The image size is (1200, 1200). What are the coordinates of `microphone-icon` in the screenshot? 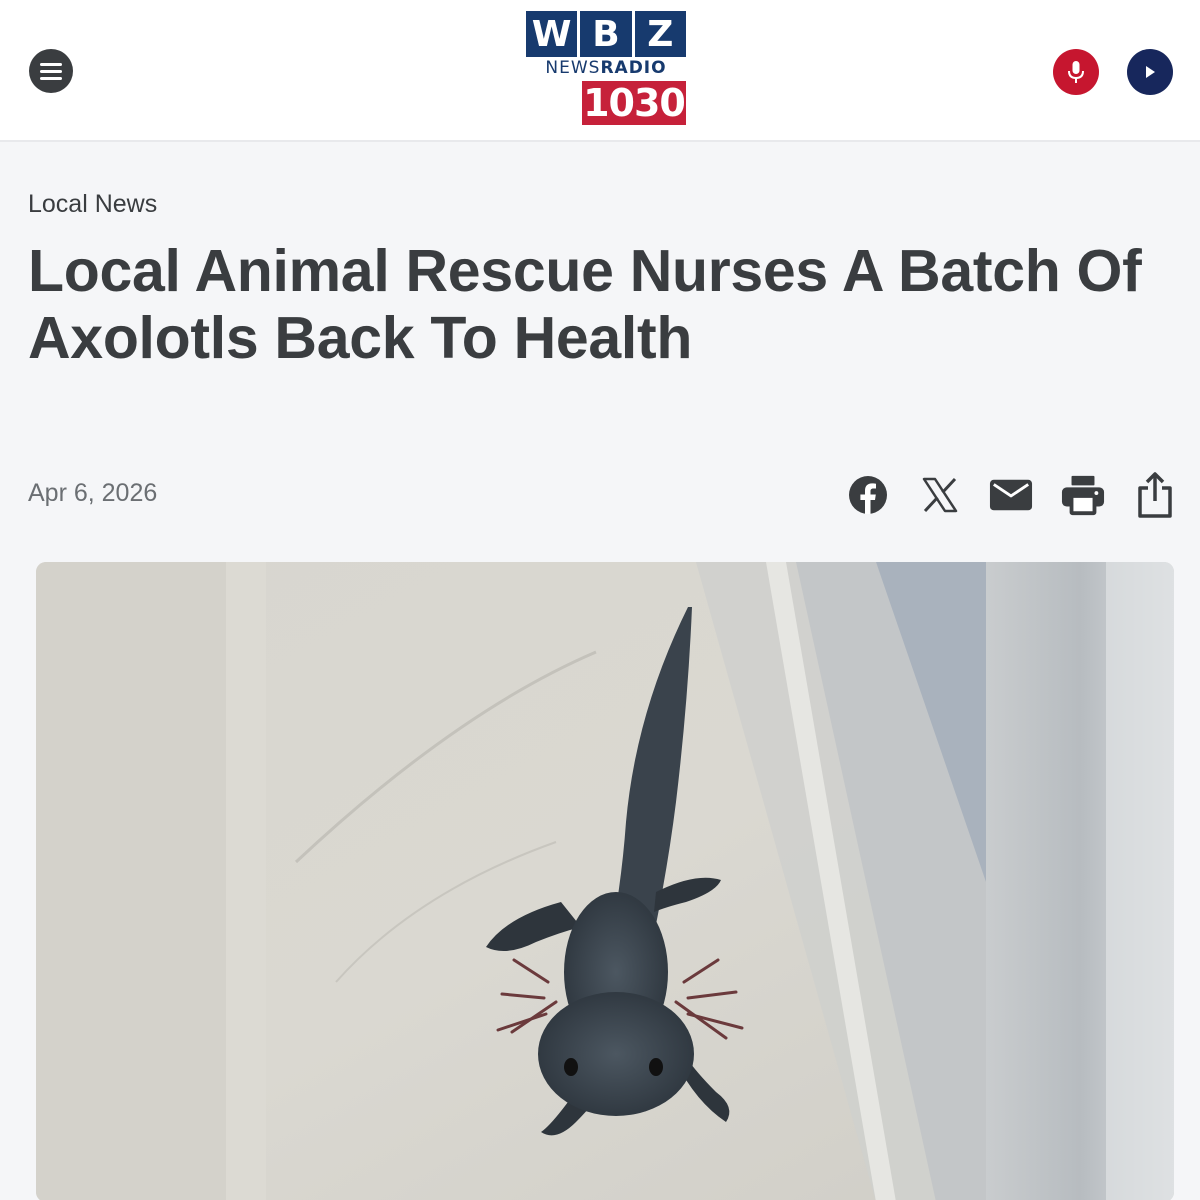 It's located at (1076, 72).